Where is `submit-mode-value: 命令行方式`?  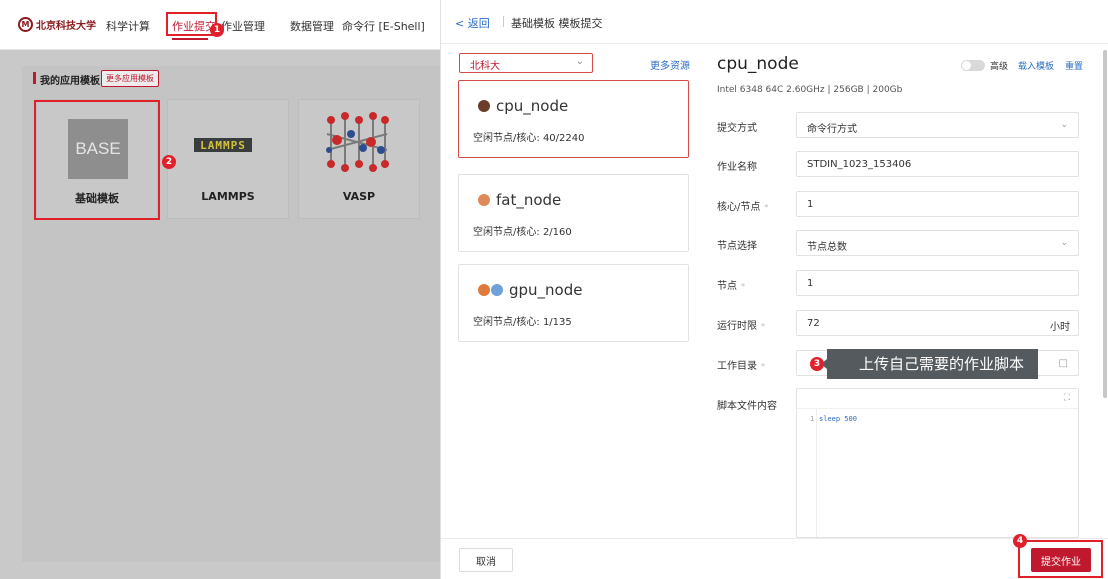 submit-mode-value: 命令行方式 is located at coordinates (832, 129).